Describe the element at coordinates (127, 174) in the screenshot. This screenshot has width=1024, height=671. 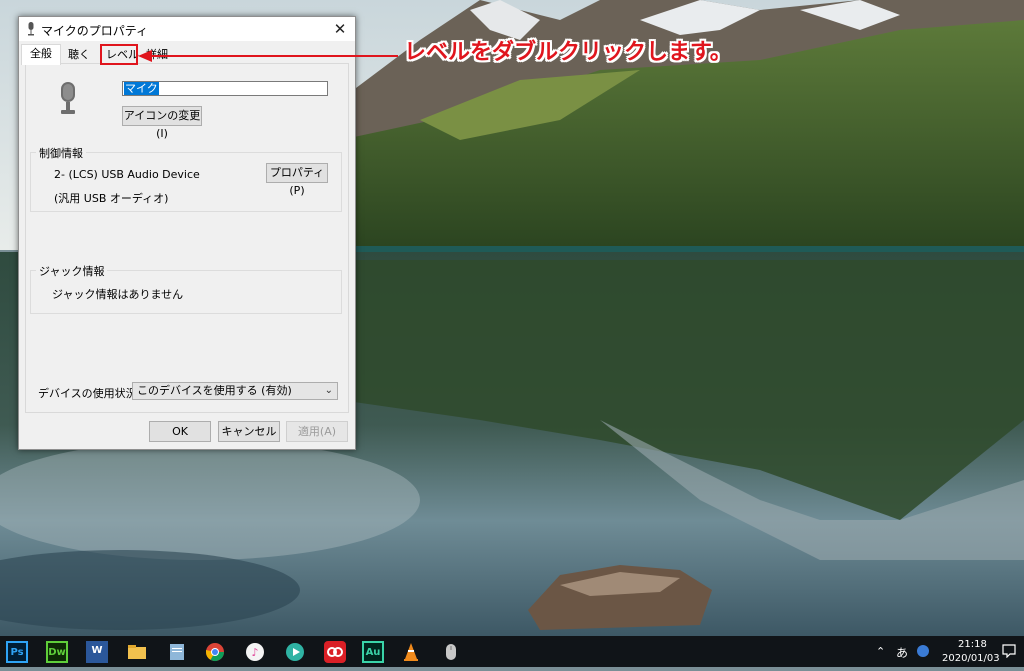
I see `controller-device-name: 2- (LCS) USB Audio Device` at that location.